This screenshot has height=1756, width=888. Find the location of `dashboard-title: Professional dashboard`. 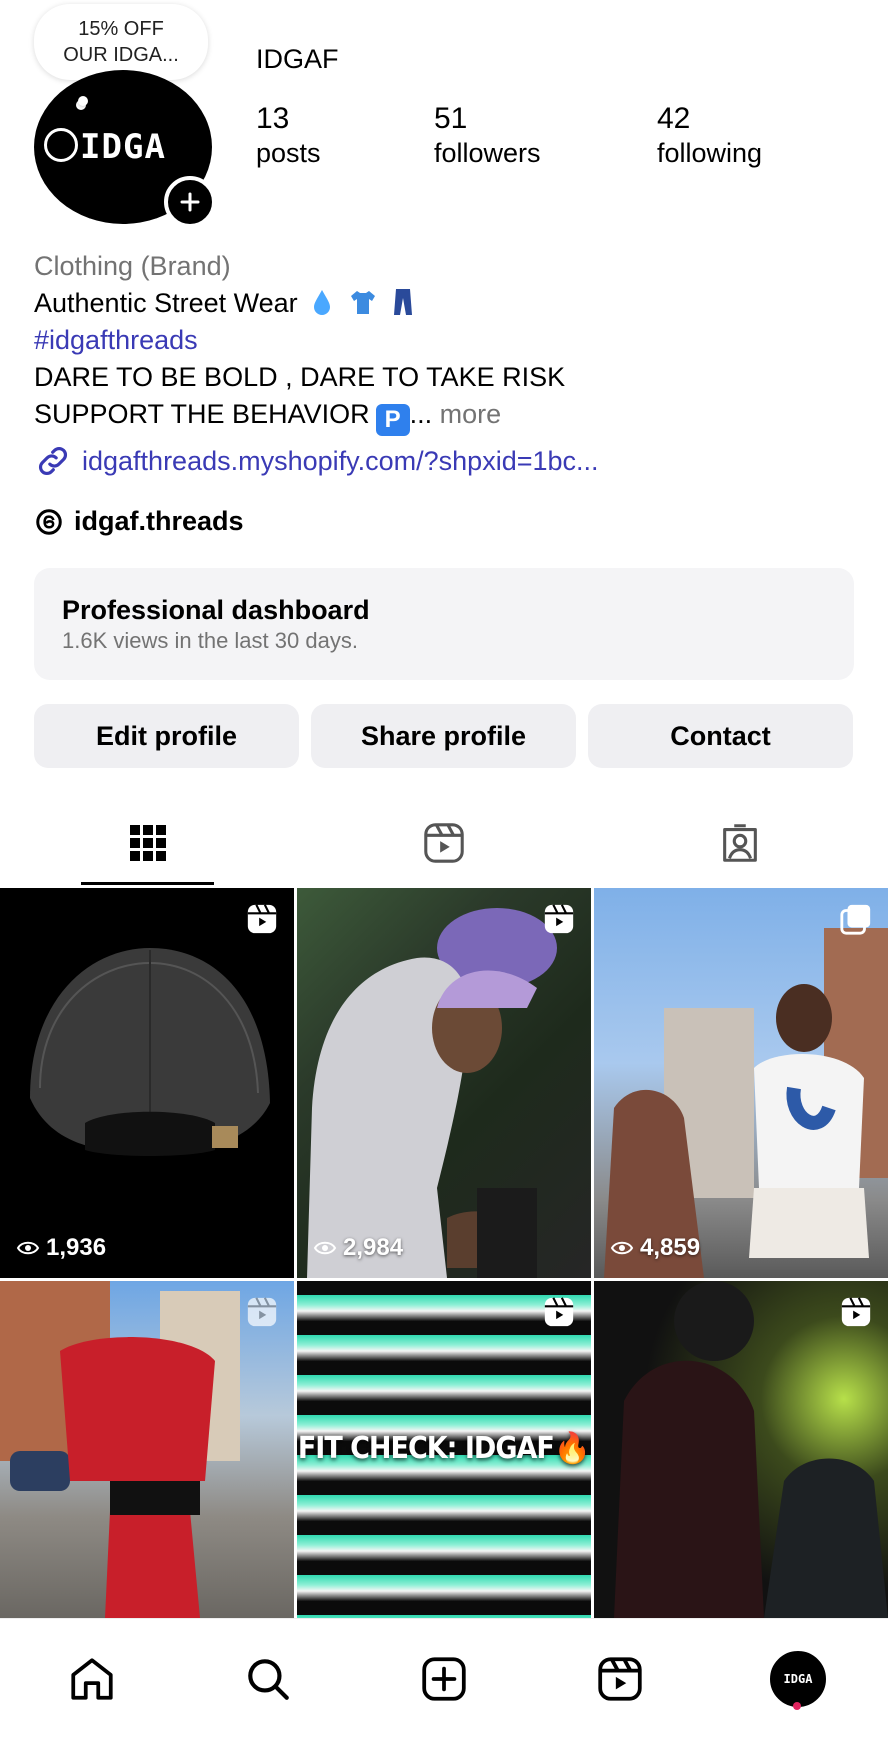

dashboard-title: Professional dashboard is located at coordinates (216, 610).